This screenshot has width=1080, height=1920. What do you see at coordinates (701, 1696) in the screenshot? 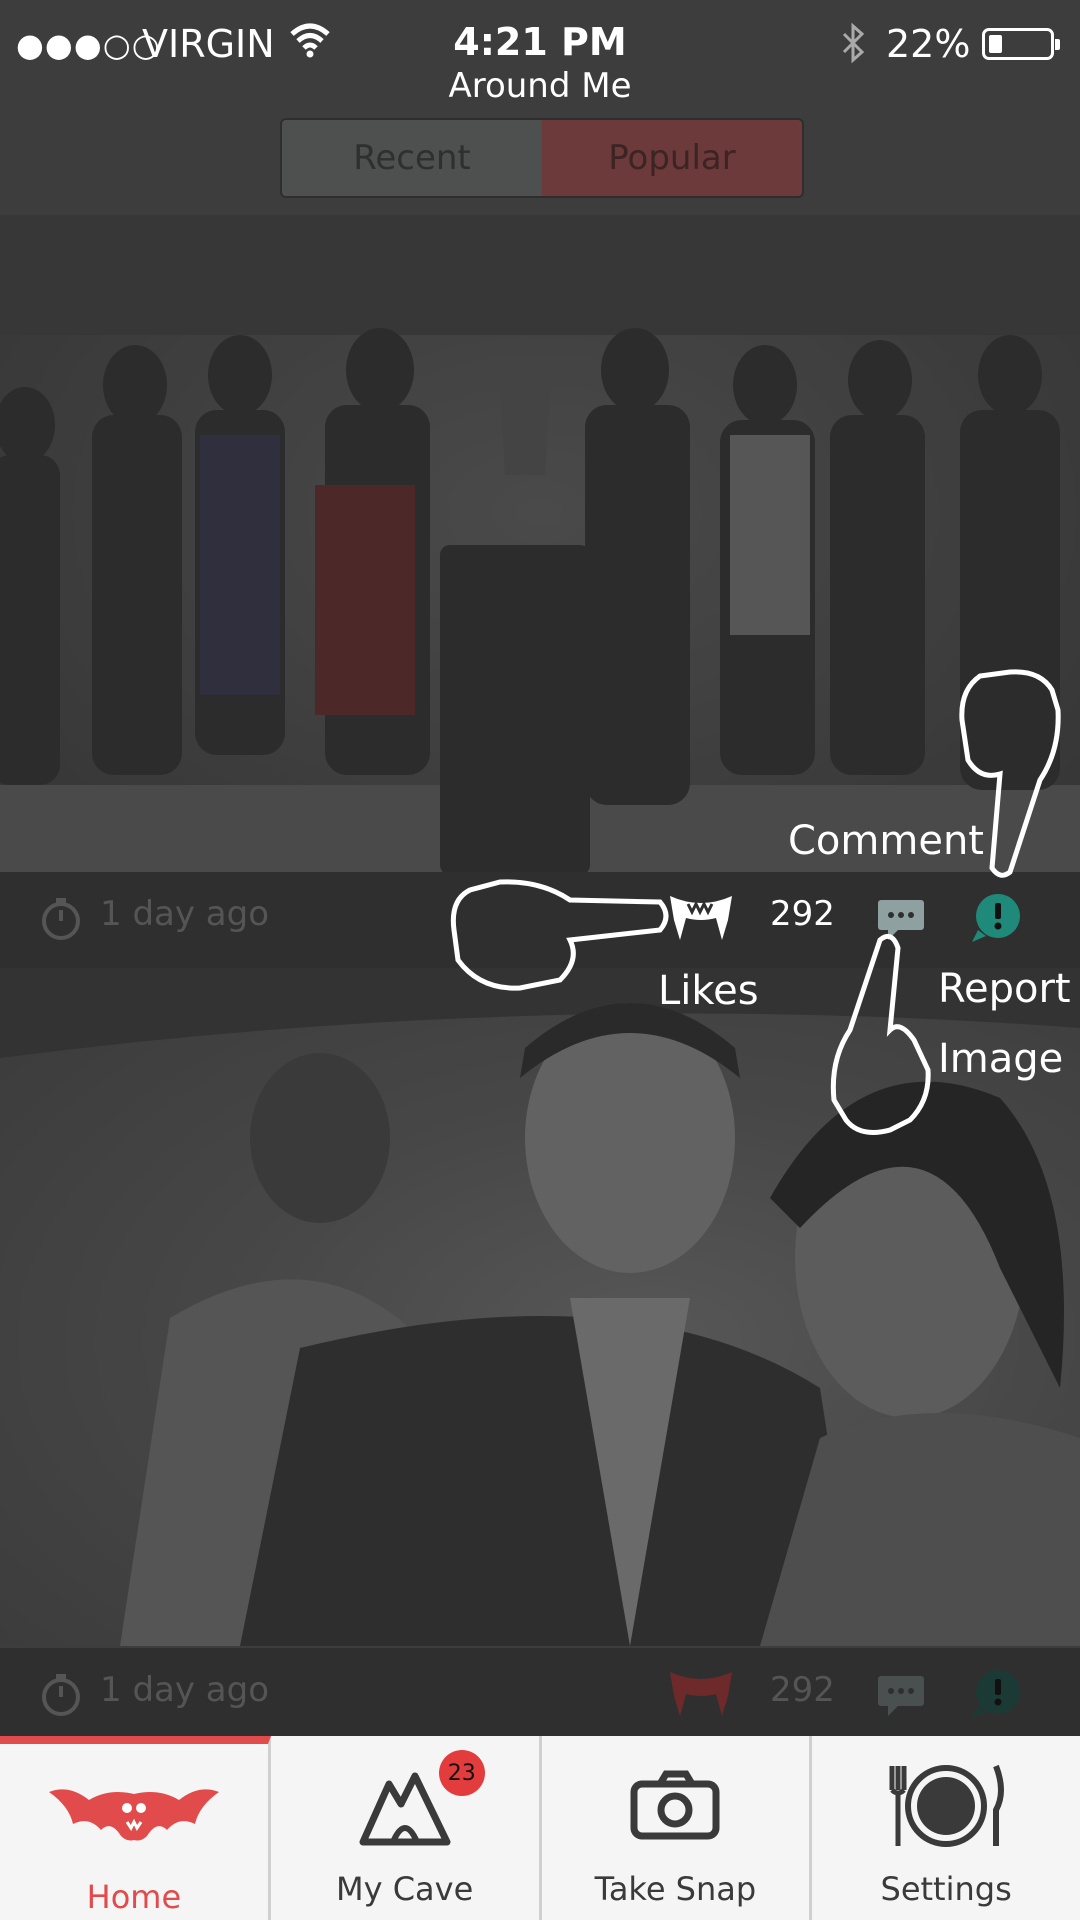
I see `fangs-like-icon` at bounding box center [701, 1696].